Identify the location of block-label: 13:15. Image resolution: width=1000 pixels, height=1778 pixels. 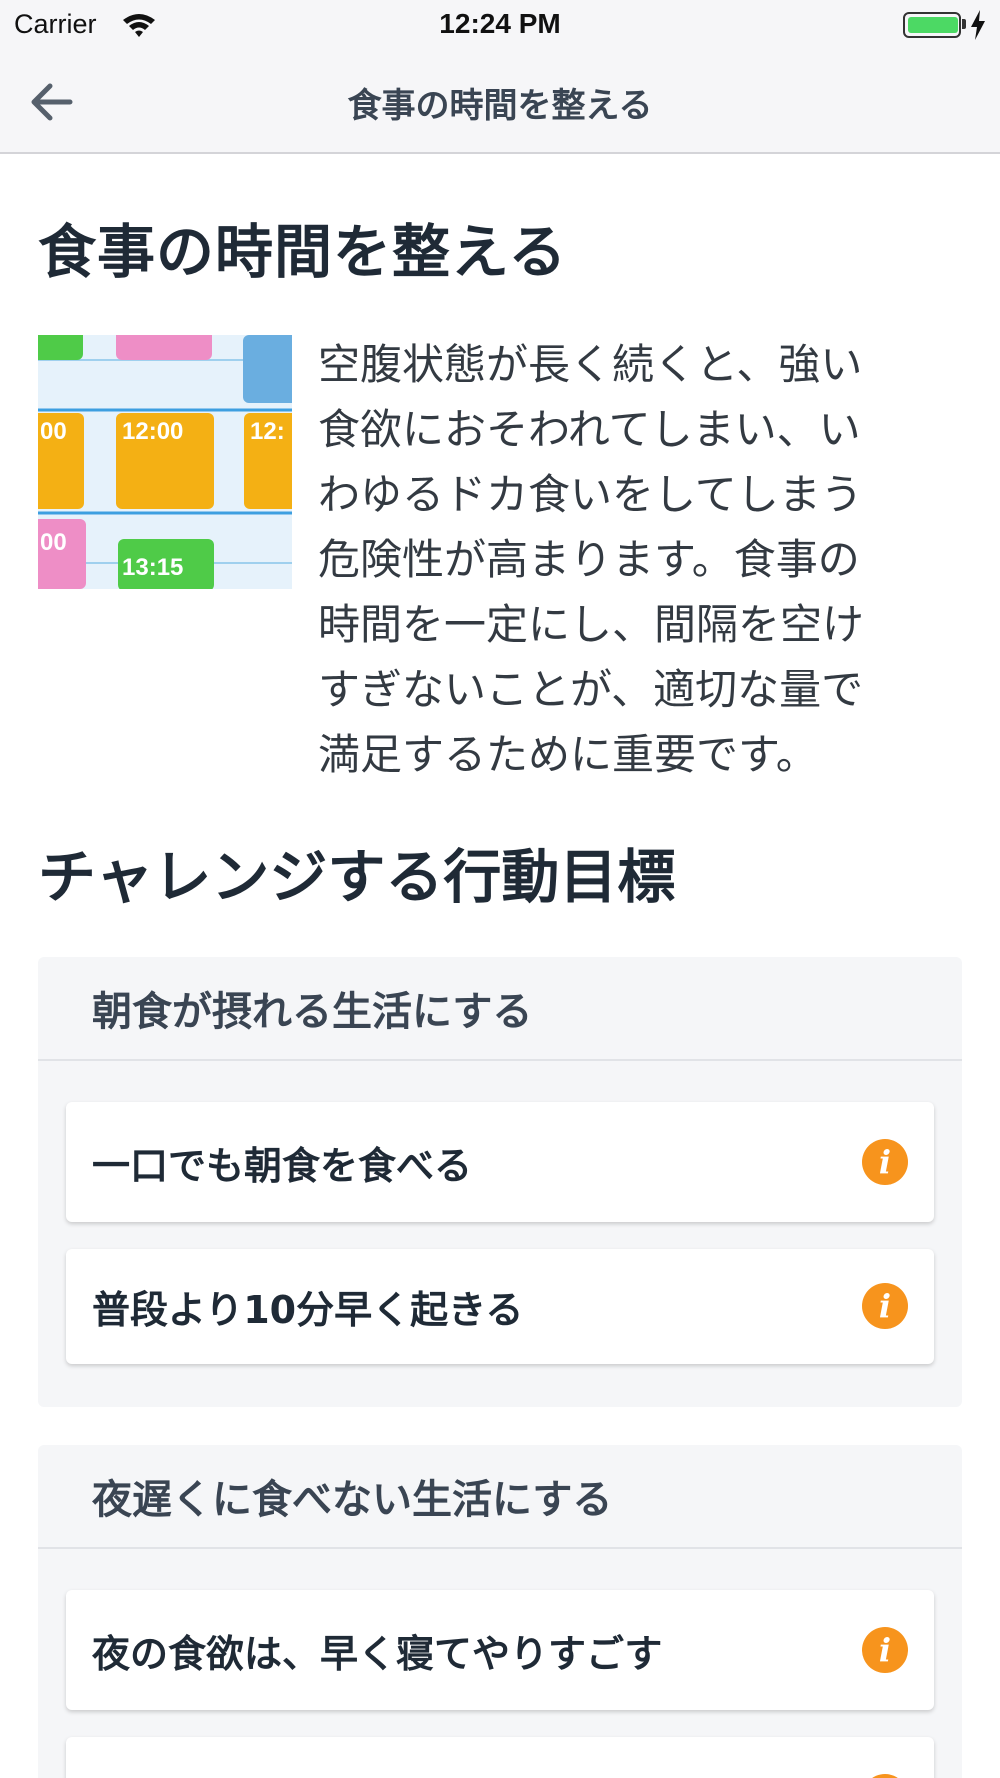
(152, 567).